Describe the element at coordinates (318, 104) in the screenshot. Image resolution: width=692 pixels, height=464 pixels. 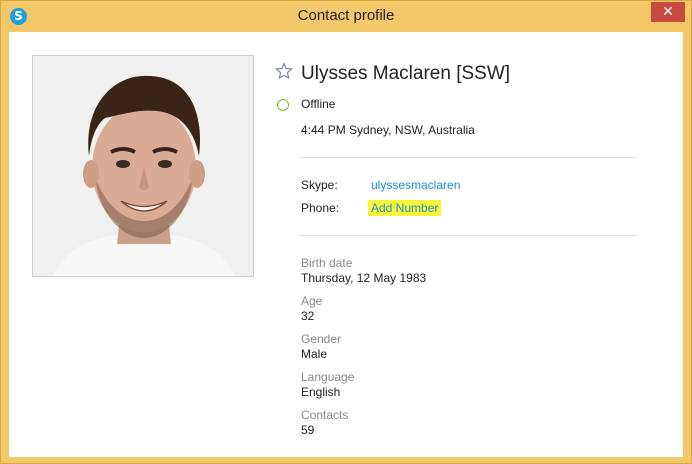
I see `status-text: Offline` at that location.